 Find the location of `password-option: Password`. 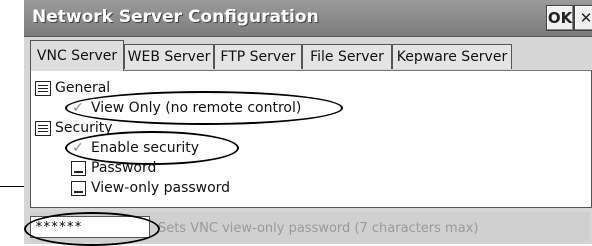

password-option: Password is located at coordinates (123, 168).